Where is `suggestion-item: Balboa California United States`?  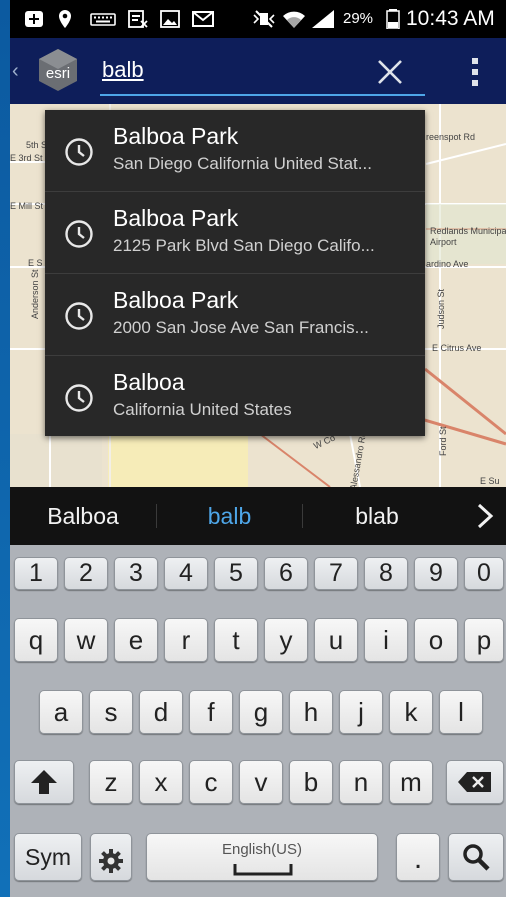 suggestion-item: Balboa California United States is located at coordinates (235, 397).